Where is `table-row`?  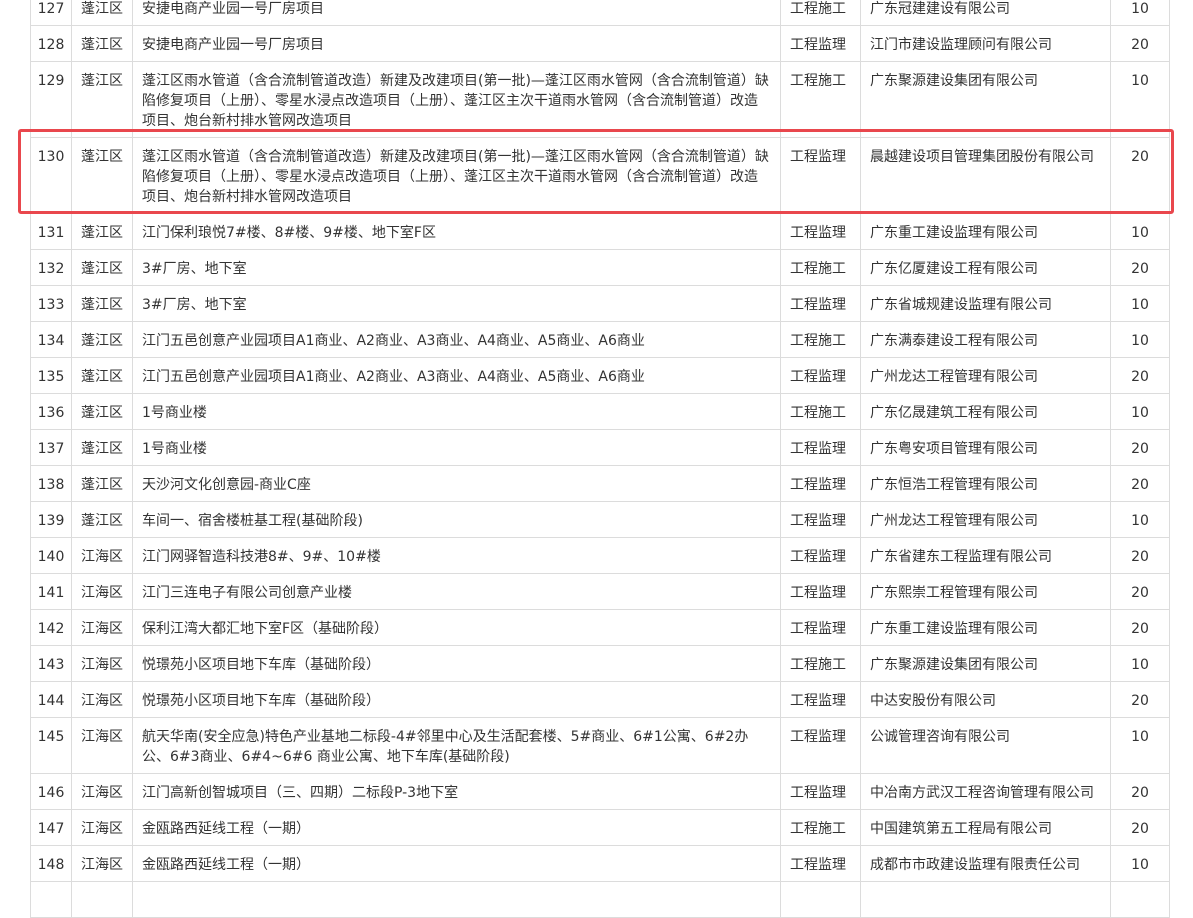 table-row is located at coordinates (600, 899).